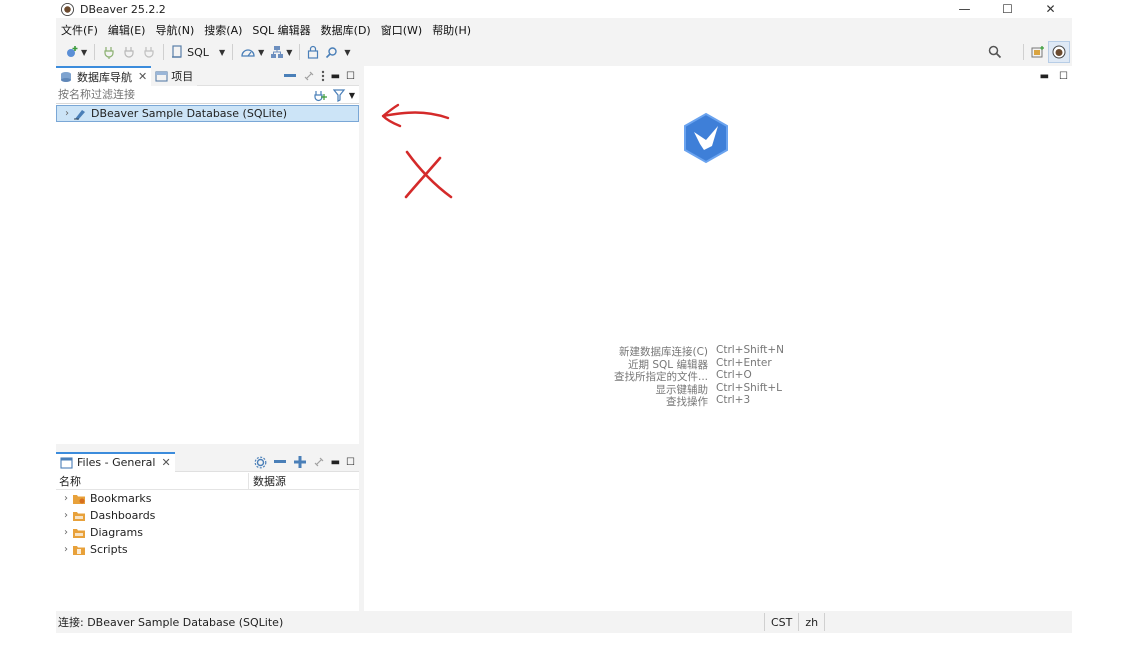 The height and width of the screenshot is (647, 1140). I want to click on expand-all-button, so click(300, 462).